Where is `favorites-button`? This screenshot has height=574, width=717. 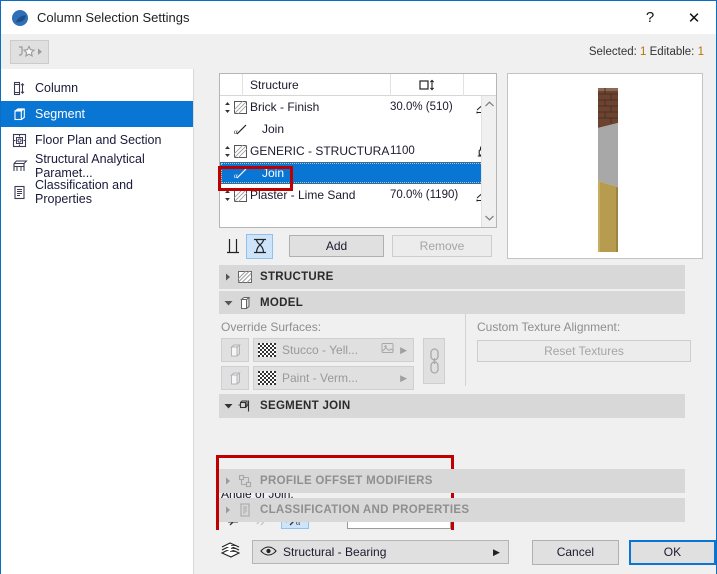
favorites-button is located at coordinates (29, 51).